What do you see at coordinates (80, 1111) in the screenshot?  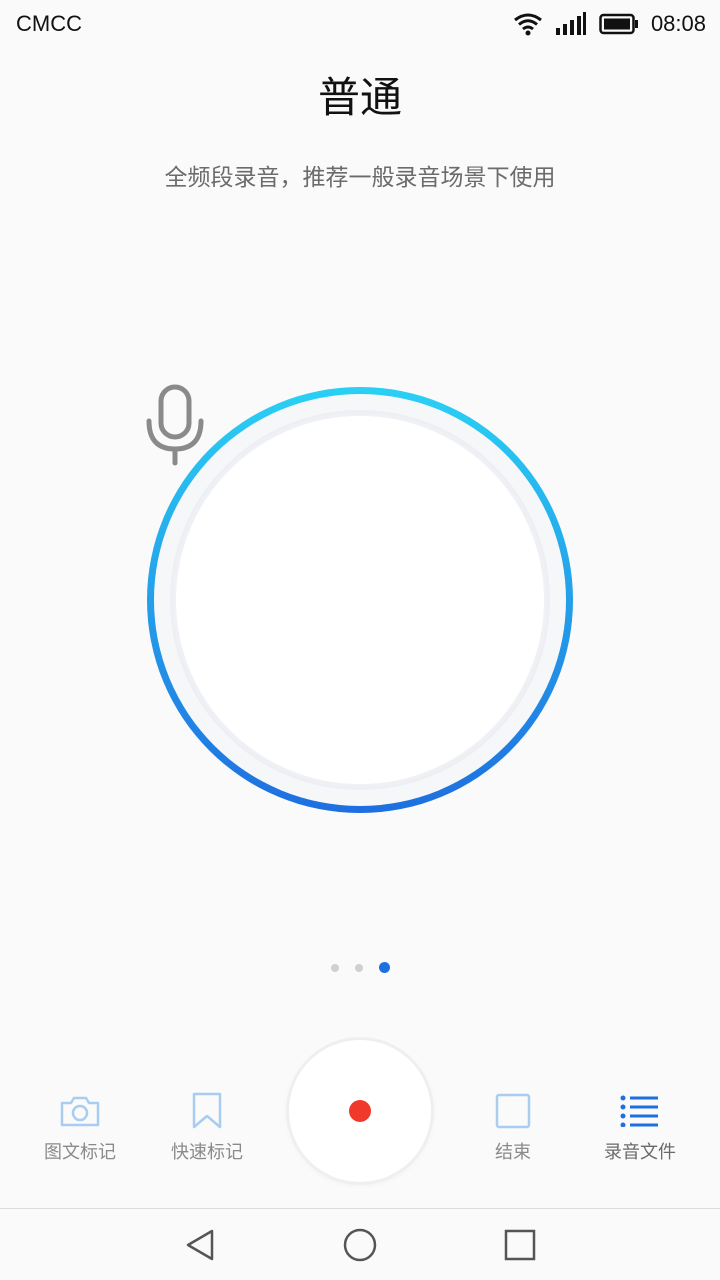 I see `camera-icon` at bounding box center [80, 1111].